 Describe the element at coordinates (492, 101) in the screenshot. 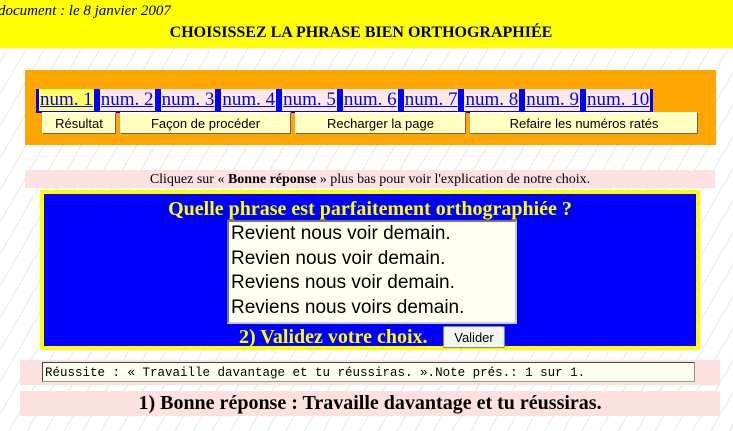

I see `tab-num-8: num. 8` at that location.